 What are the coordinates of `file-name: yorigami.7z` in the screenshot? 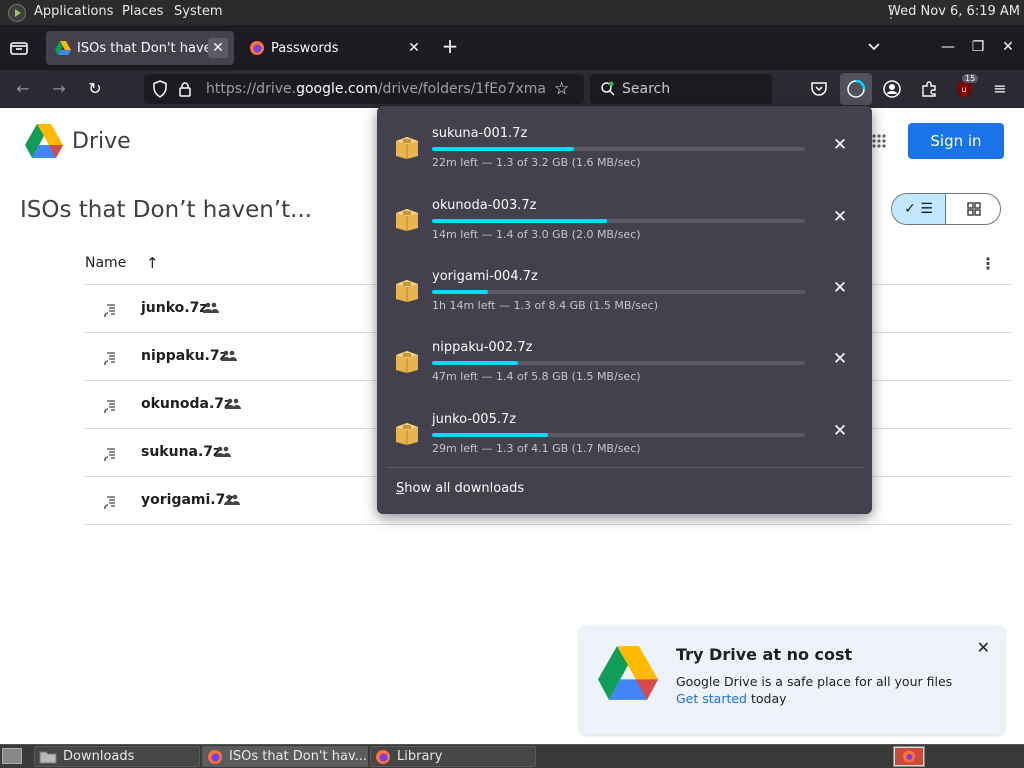 It's located at (187, 500).